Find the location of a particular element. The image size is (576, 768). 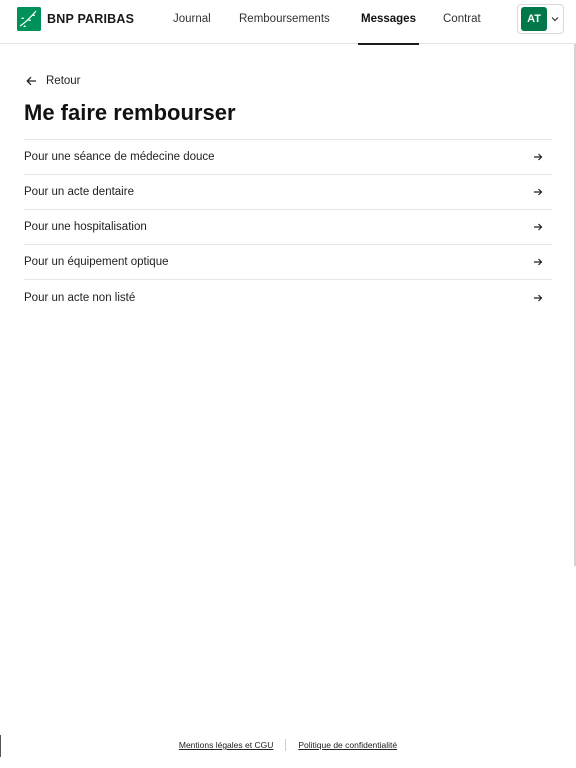

nav-journal: Journal is located at coordinates (192, 22).